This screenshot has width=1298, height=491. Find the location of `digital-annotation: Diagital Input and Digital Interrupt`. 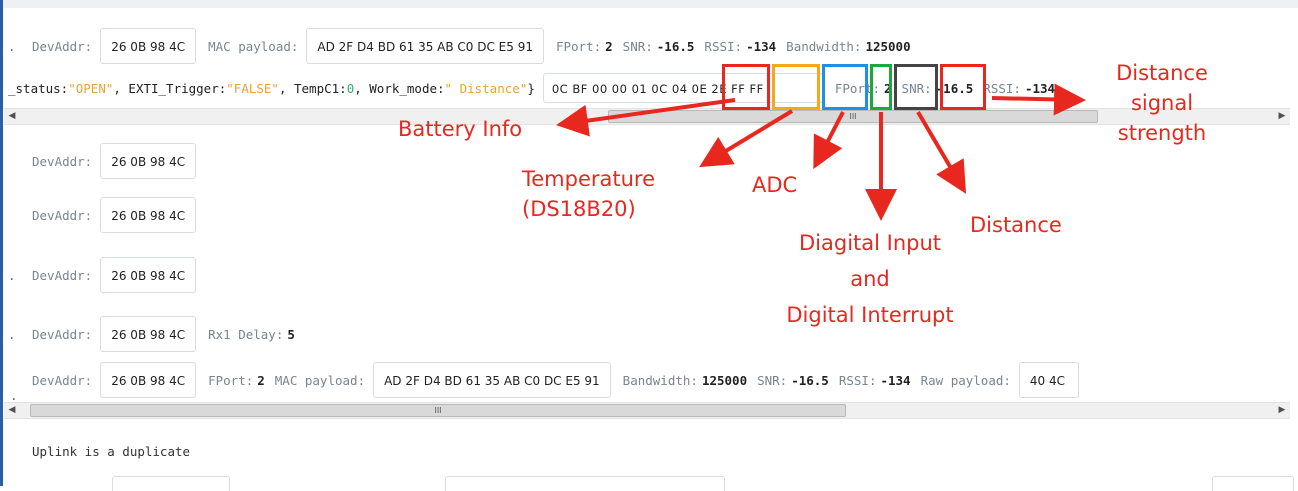

digital-annotation: Diagital Input and Digital Interrupt is located at coordinates (870, 279).